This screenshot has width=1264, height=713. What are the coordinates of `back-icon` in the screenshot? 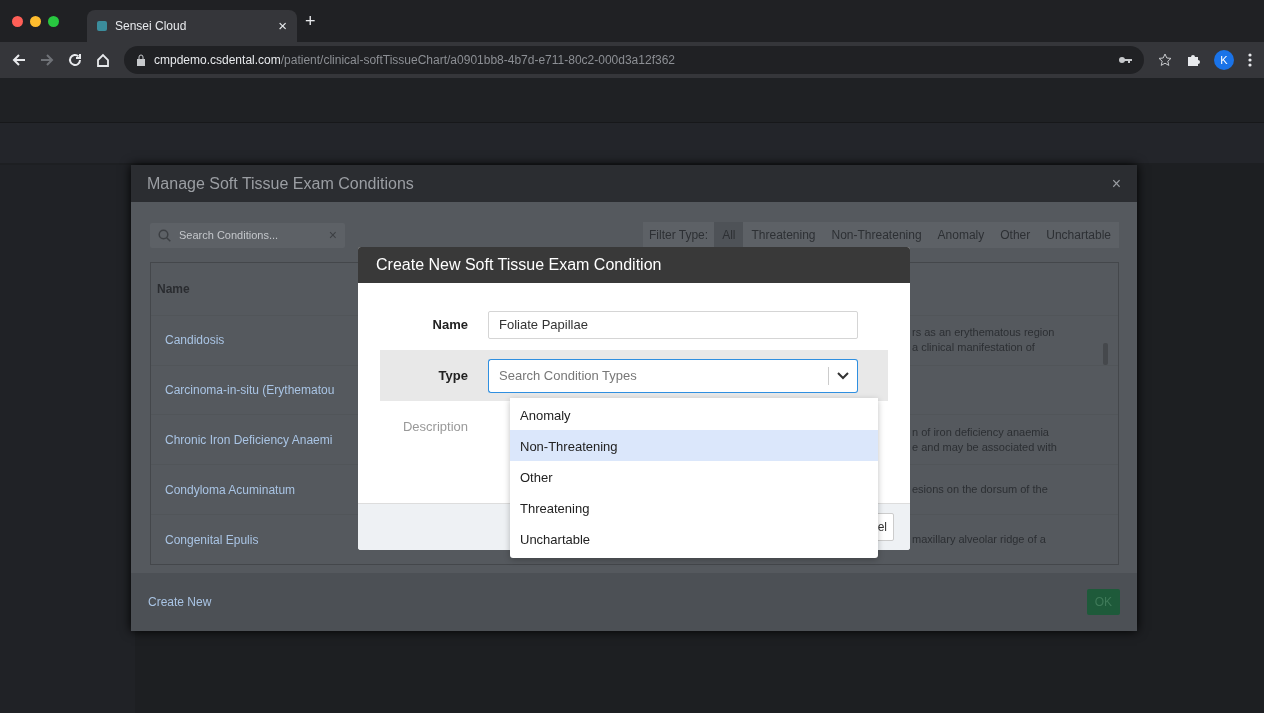 It's located at (19, 60).